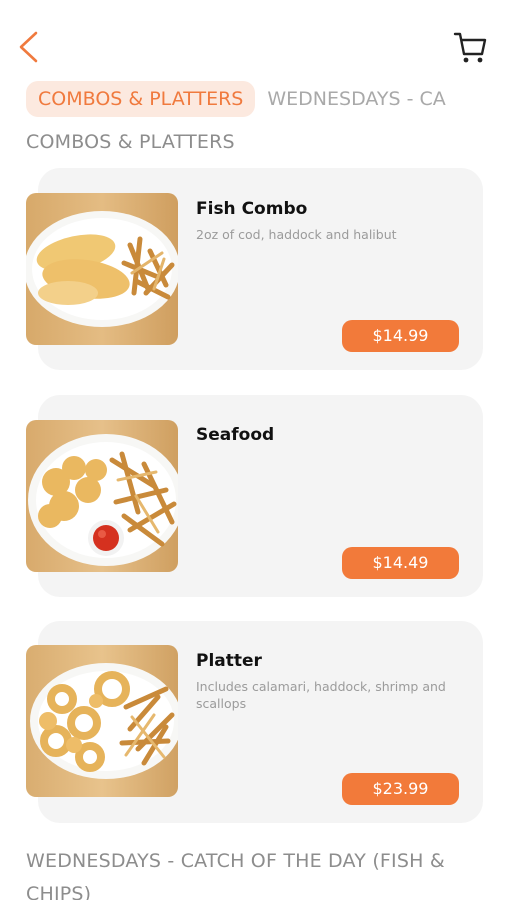  I want to click on price-button: $14.49, so click(400, 563).